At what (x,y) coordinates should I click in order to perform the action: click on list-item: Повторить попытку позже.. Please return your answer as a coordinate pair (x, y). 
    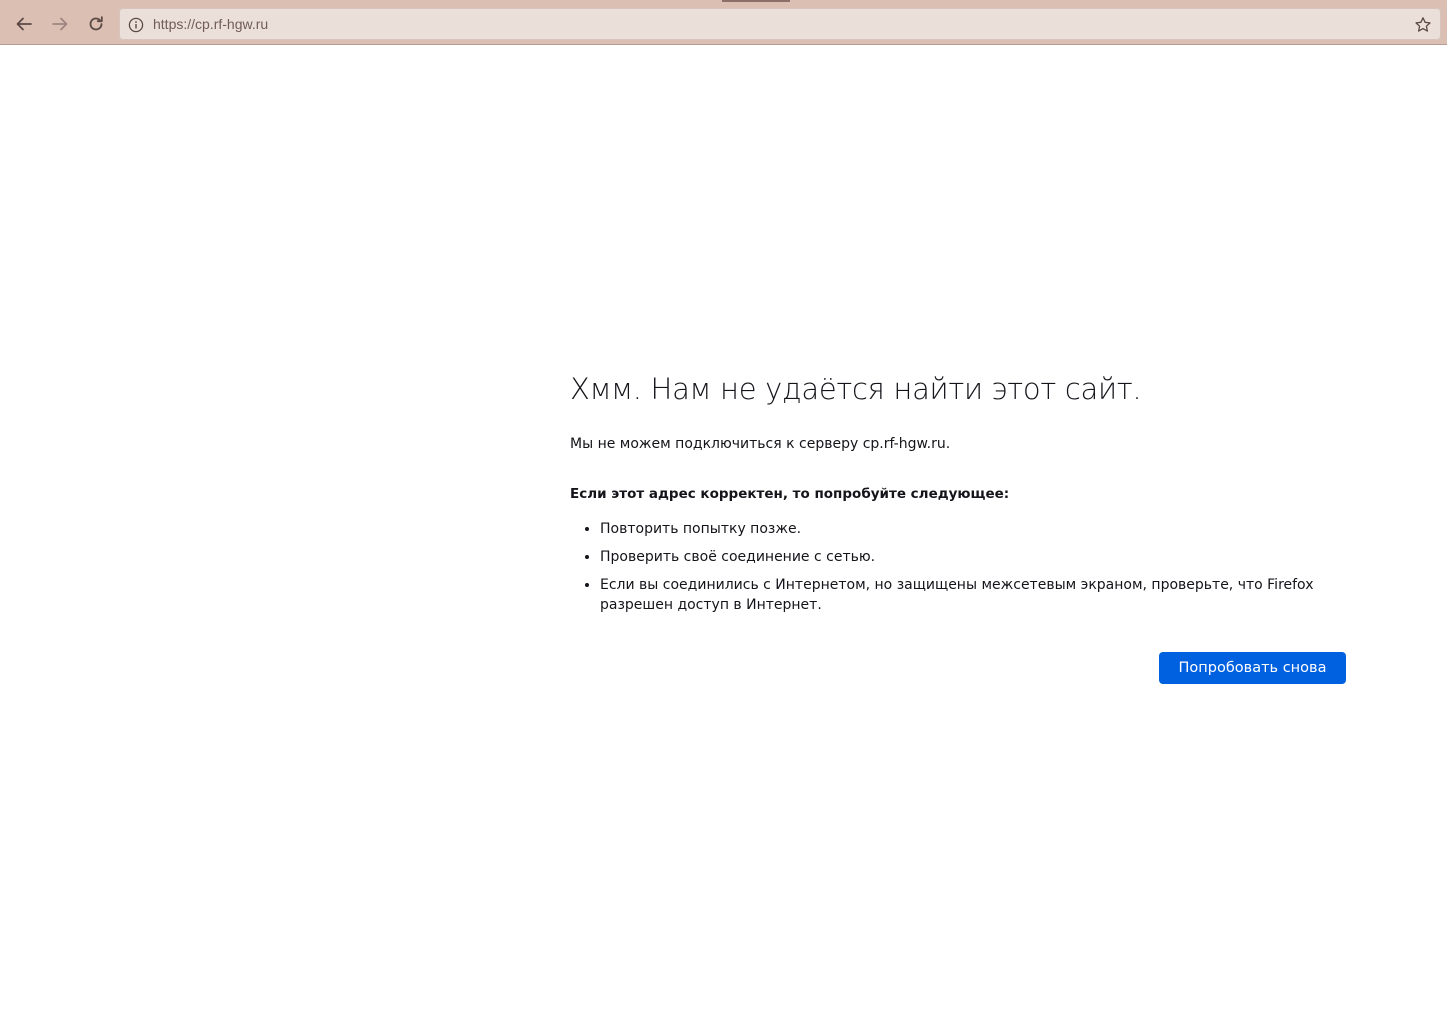
    Looking at the image, I should click on (975, 529).